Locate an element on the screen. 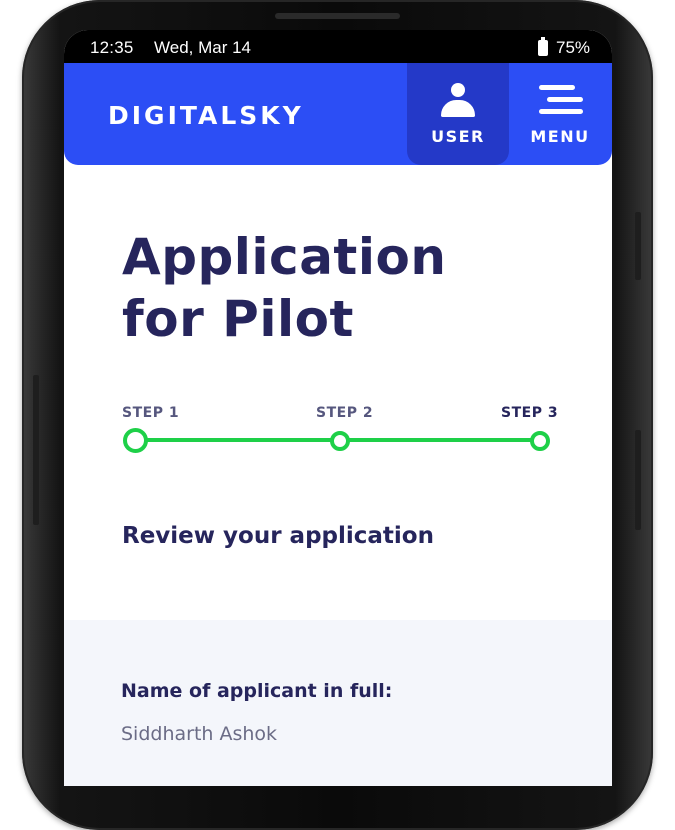  menu-button-label: MENU is located at coordinates (560, 136).